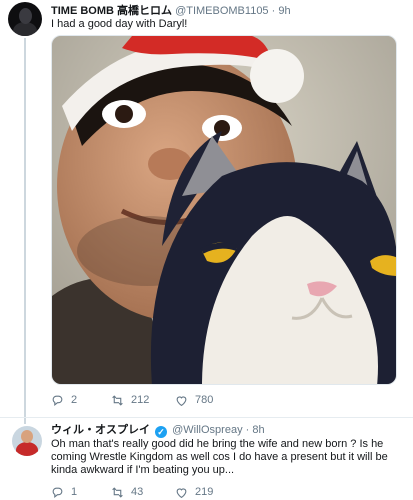 This screenshot has height=500, width=413. I want to click on verified-badge-icon: ✓, so click(161, 432).